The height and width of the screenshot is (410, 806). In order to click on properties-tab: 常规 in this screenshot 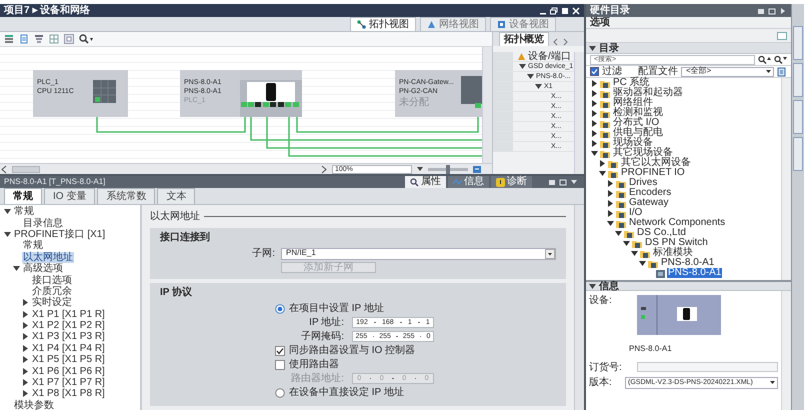, I will do `click(23, 196)`.